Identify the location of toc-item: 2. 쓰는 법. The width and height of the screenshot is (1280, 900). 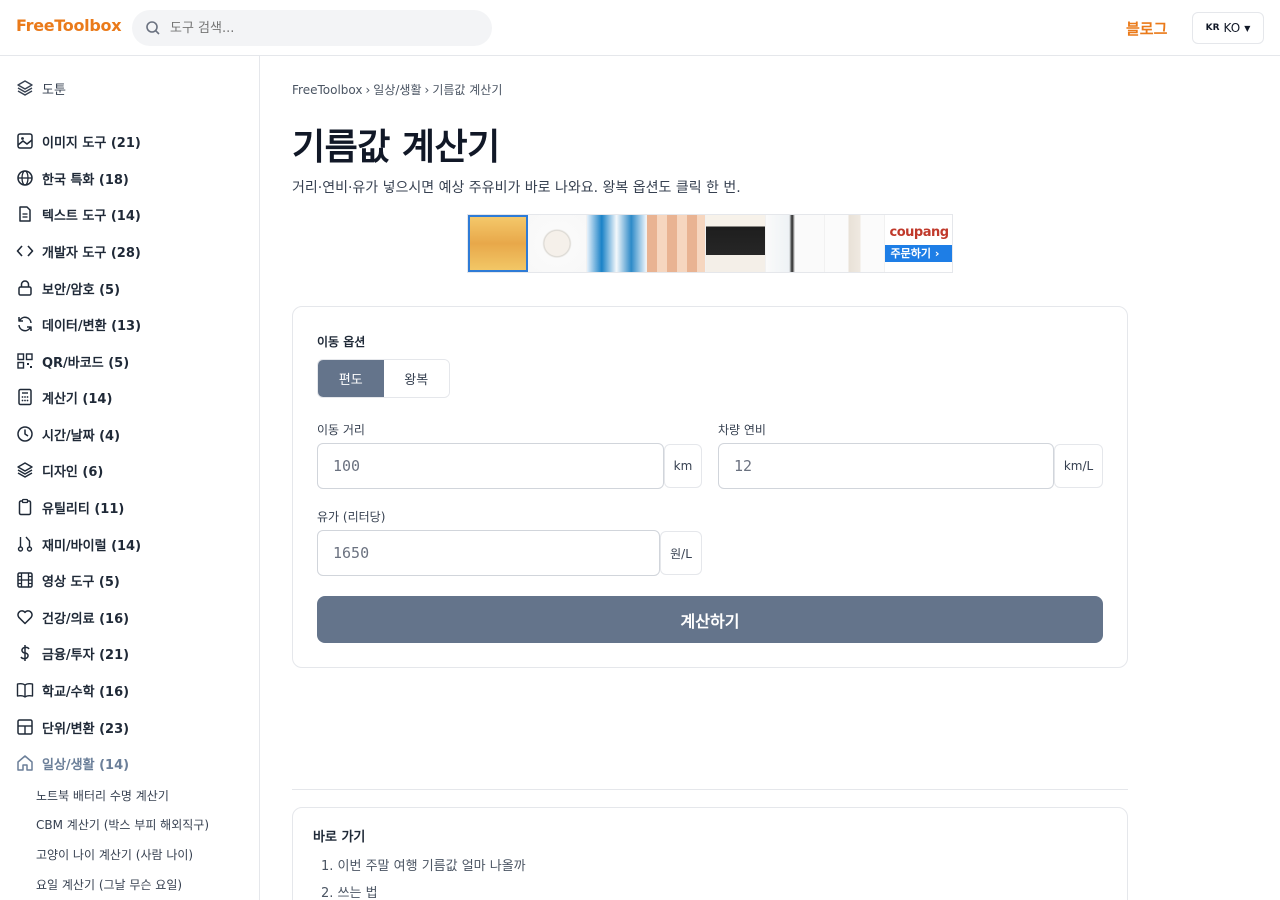
(349, 891).